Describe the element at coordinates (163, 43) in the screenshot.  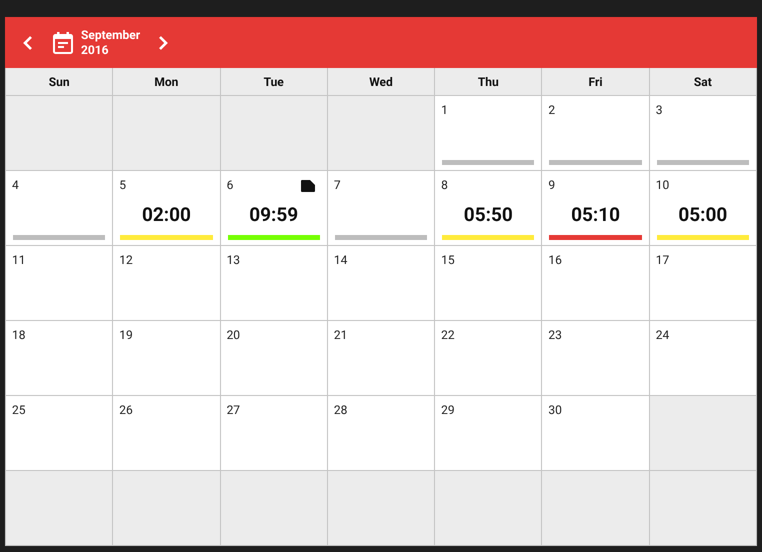
I see `chevron-right-icon` at that location.